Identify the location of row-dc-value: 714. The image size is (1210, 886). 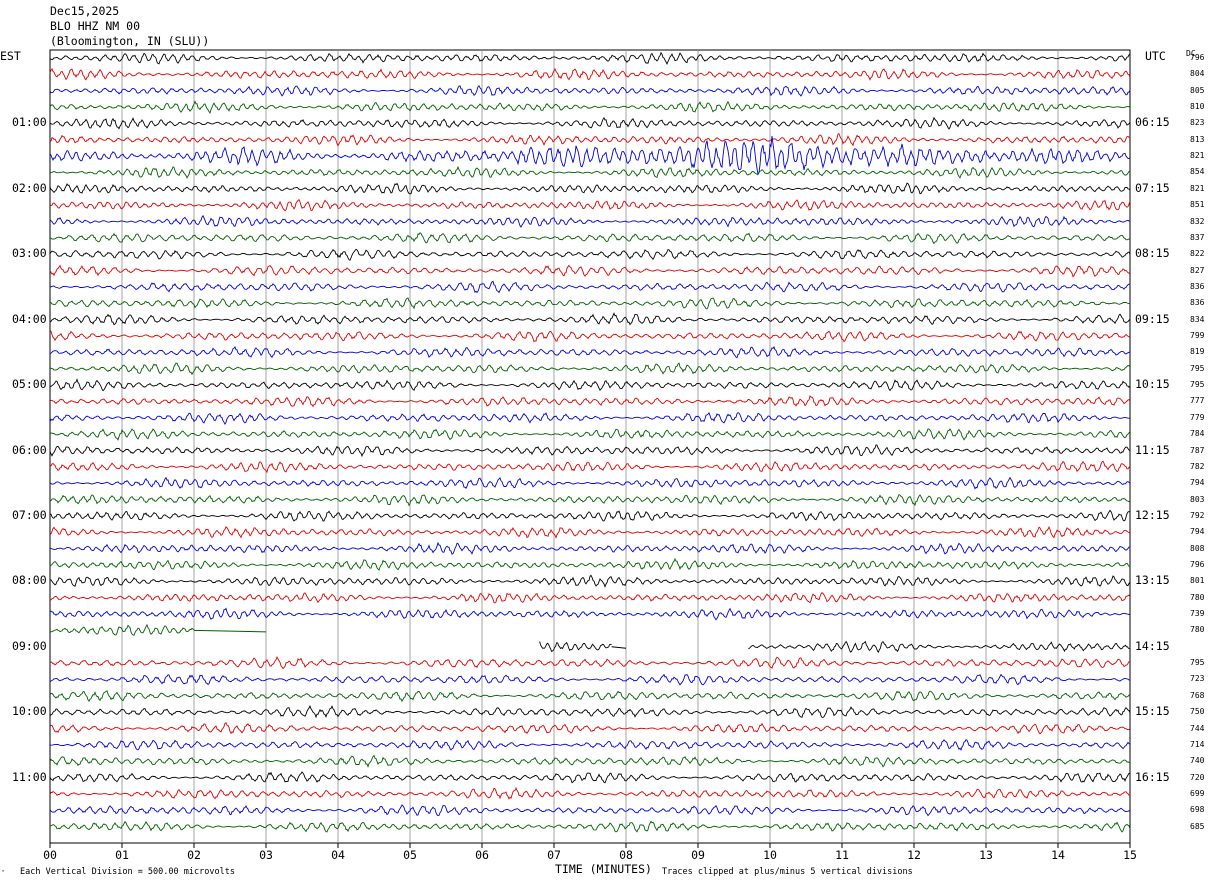
(1197, 744).